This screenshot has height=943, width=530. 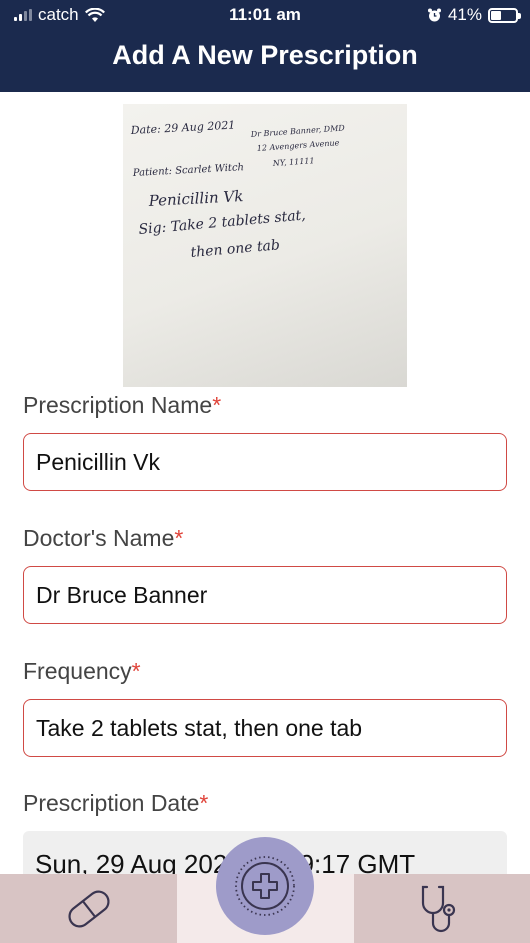 I want to click on doctor-name-label-text: Doctor's Name, so click(x=99, y=538).